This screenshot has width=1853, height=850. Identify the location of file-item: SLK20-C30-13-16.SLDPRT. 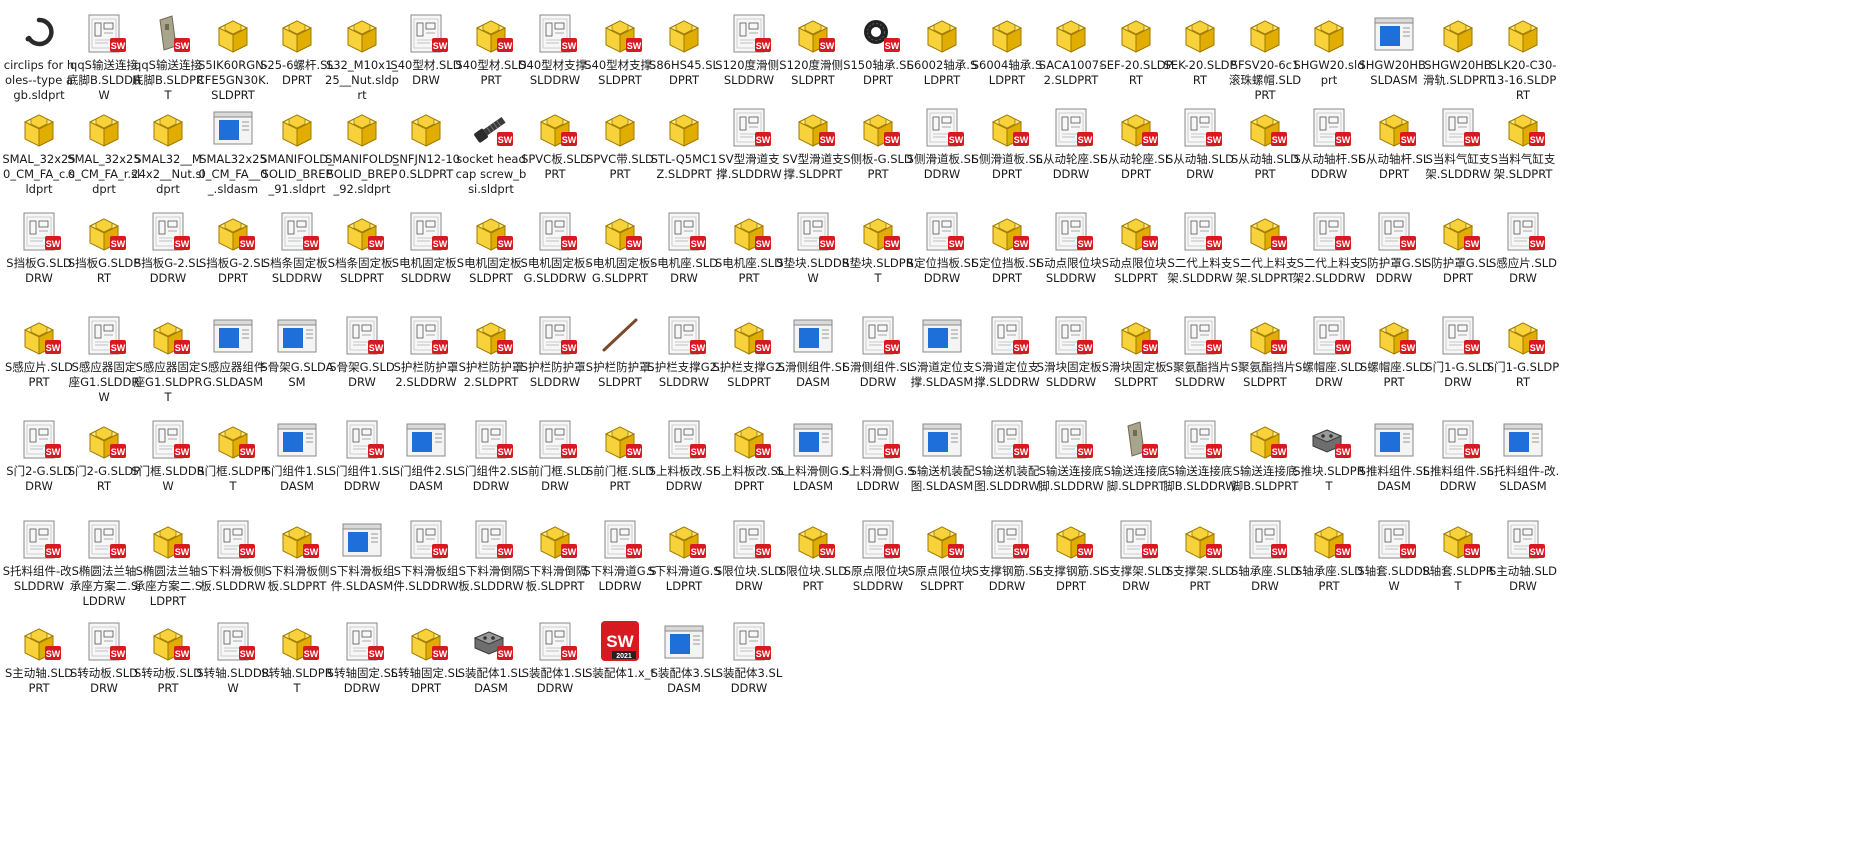
(1523, 57).